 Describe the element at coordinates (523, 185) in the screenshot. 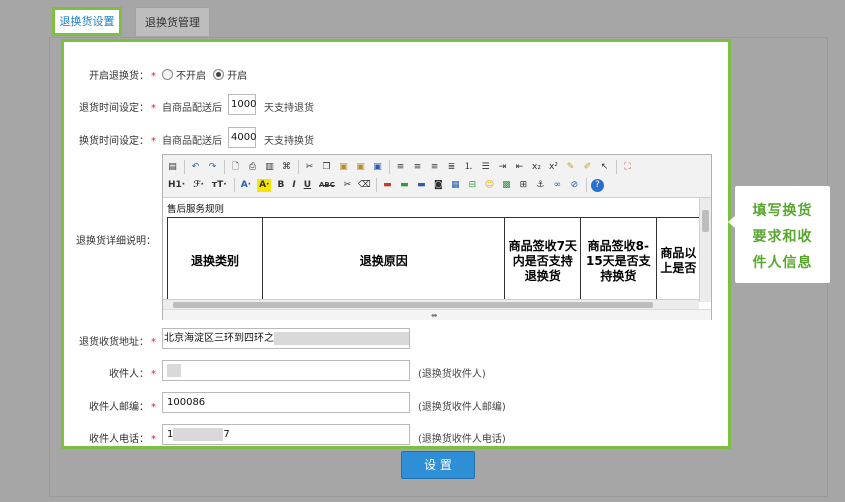

I see `pagebreak-icon: ⊞` at that location.